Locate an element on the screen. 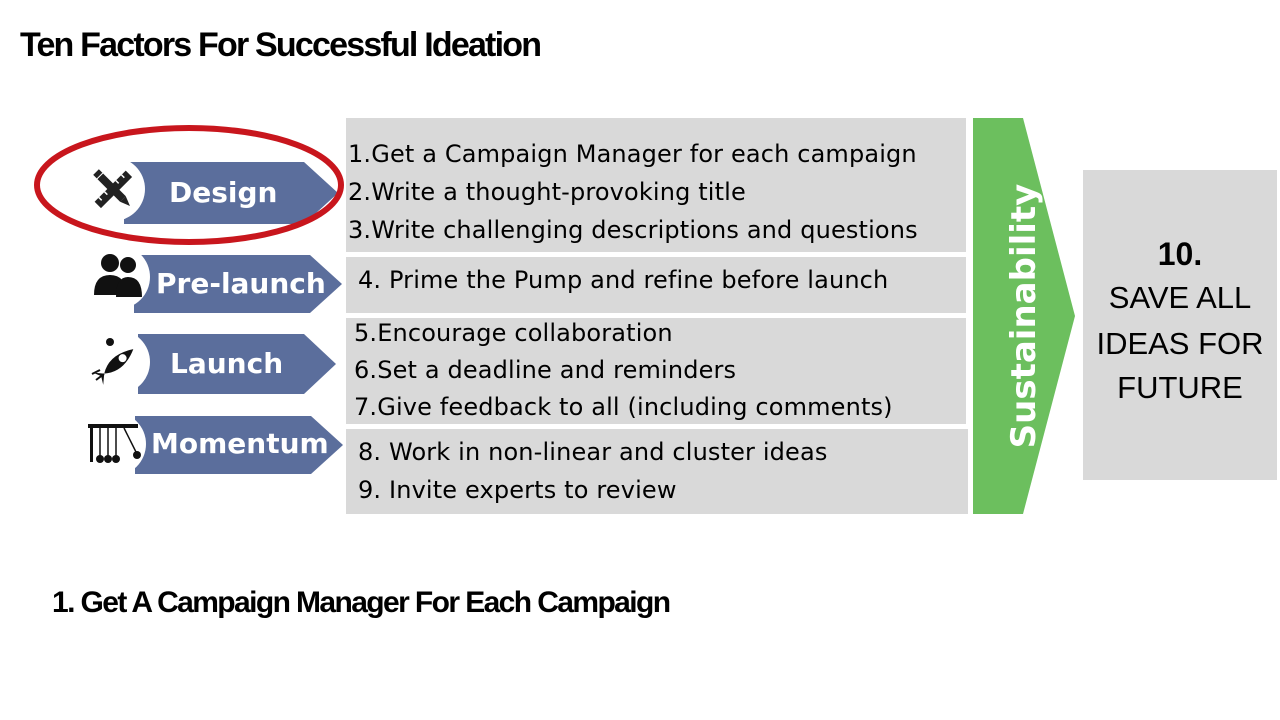 This screenshot has height=720, width=1280. sustainability-label: Sustainability is located at coordinates (1024, 316).